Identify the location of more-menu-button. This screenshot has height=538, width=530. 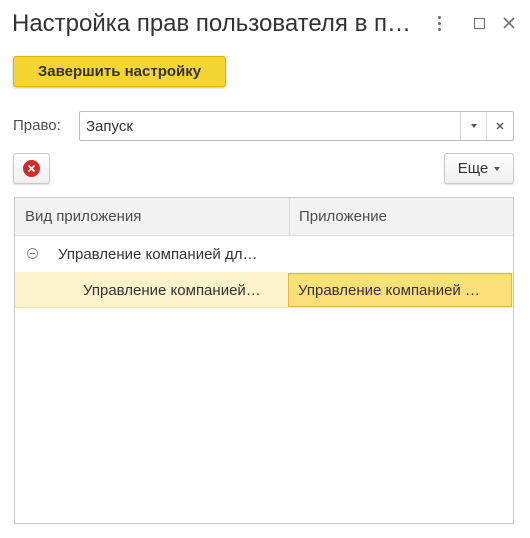
(439, 23).